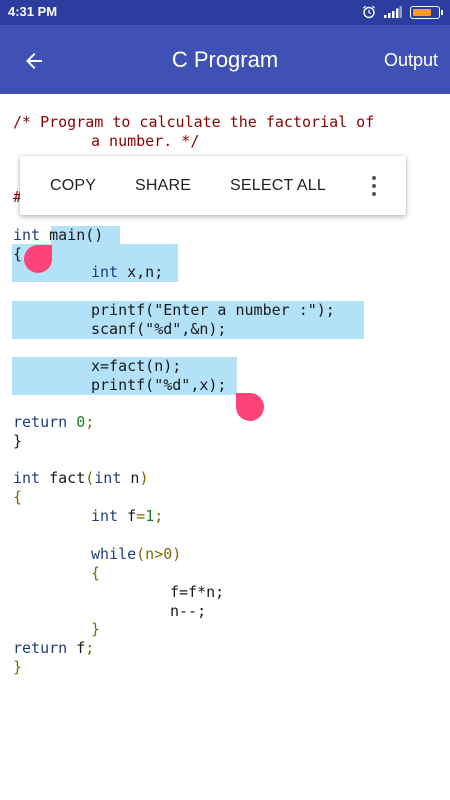 The width and height of the screenshot is (450, 800). Describe the element at coordinates (136, 366) in the screenshot. I see `code-line-assign: x=fact(n);` at that location.